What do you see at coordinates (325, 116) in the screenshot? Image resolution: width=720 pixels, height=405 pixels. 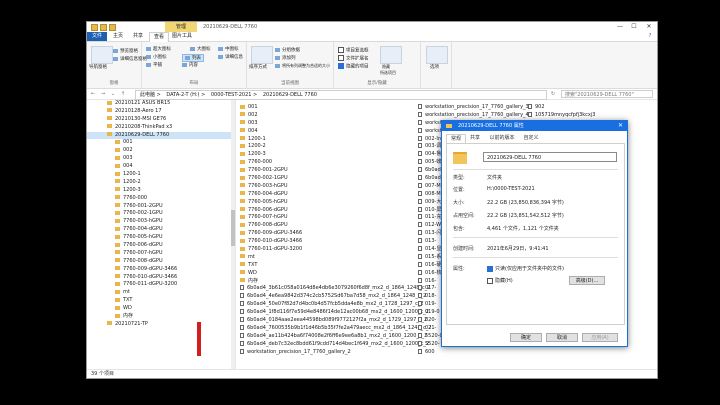 I see `list-item: 002` at bounding box center [325, 116].